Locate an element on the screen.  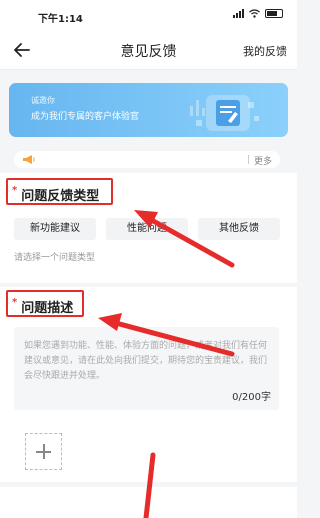
nav-bar: 意见反馈 我的反馈 is located at coordinates (148, 50).